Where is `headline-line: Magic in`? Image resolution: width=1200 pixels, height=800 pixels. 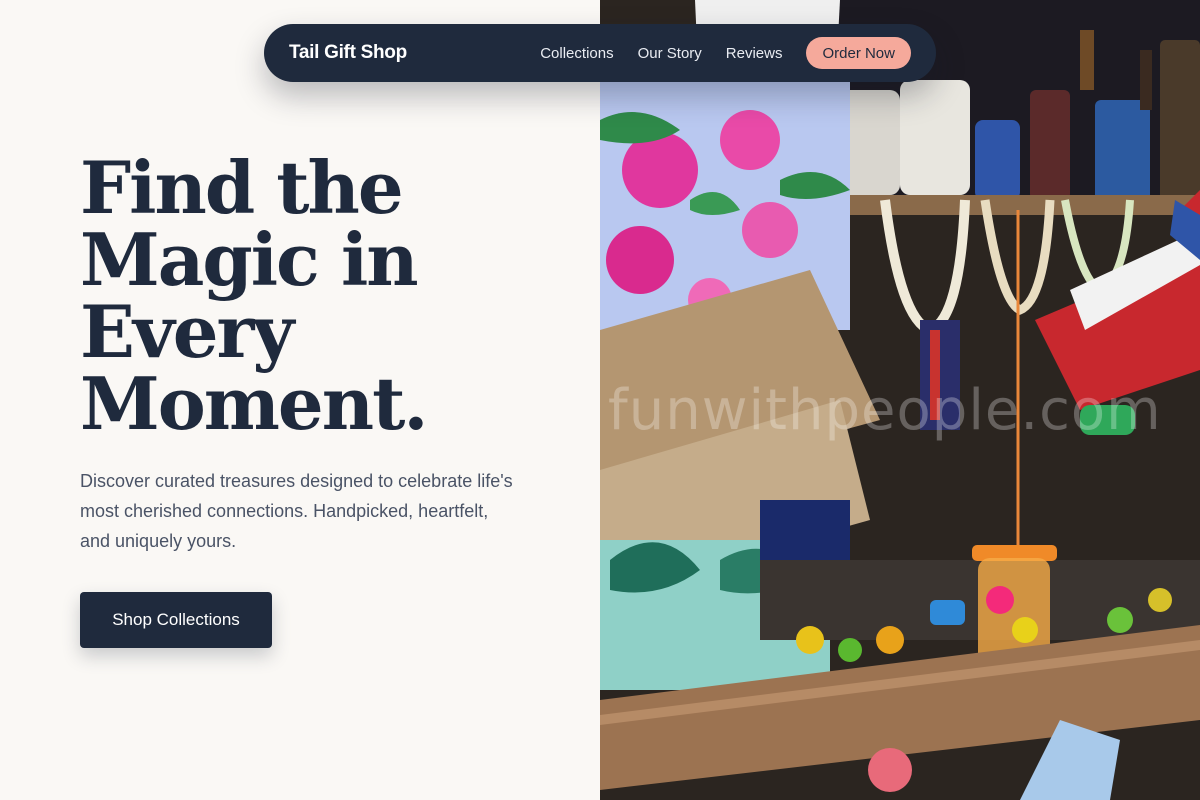 headline-line: Magic in is located at coordinates (249, 259).